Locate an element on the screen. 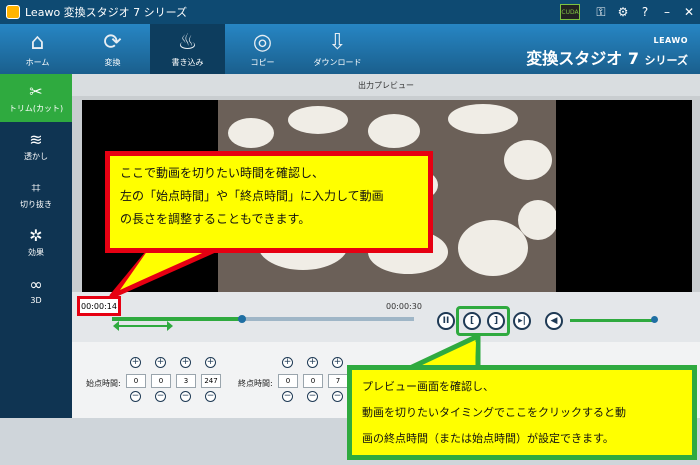 This screenshot has height=465, width=700. nav-home: ⌂ ホーム is located at coordinates (37, 49).